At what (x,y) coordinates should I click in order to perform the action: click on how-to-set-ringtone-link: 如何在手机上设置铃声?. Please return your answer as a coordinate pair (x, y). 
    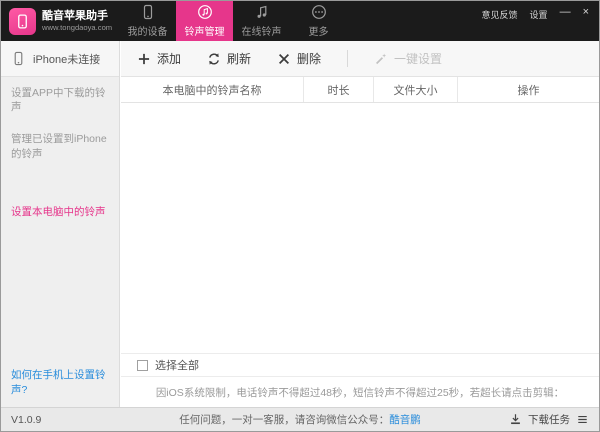
    Looking at the image, I should click on (65, 382).